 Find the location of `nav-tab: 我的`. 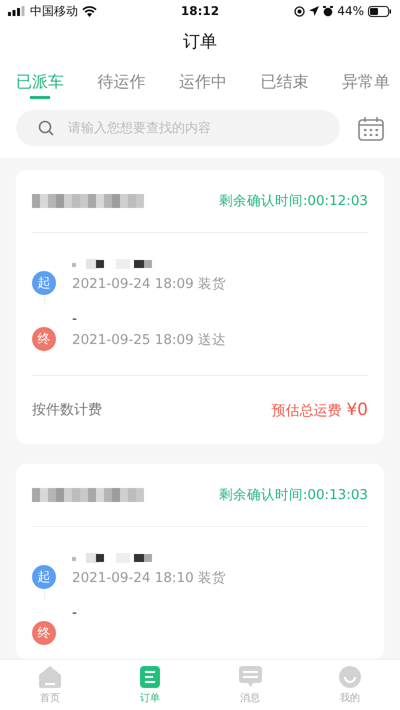

nav-tab: 我的 is located at coordinates (350, 685).